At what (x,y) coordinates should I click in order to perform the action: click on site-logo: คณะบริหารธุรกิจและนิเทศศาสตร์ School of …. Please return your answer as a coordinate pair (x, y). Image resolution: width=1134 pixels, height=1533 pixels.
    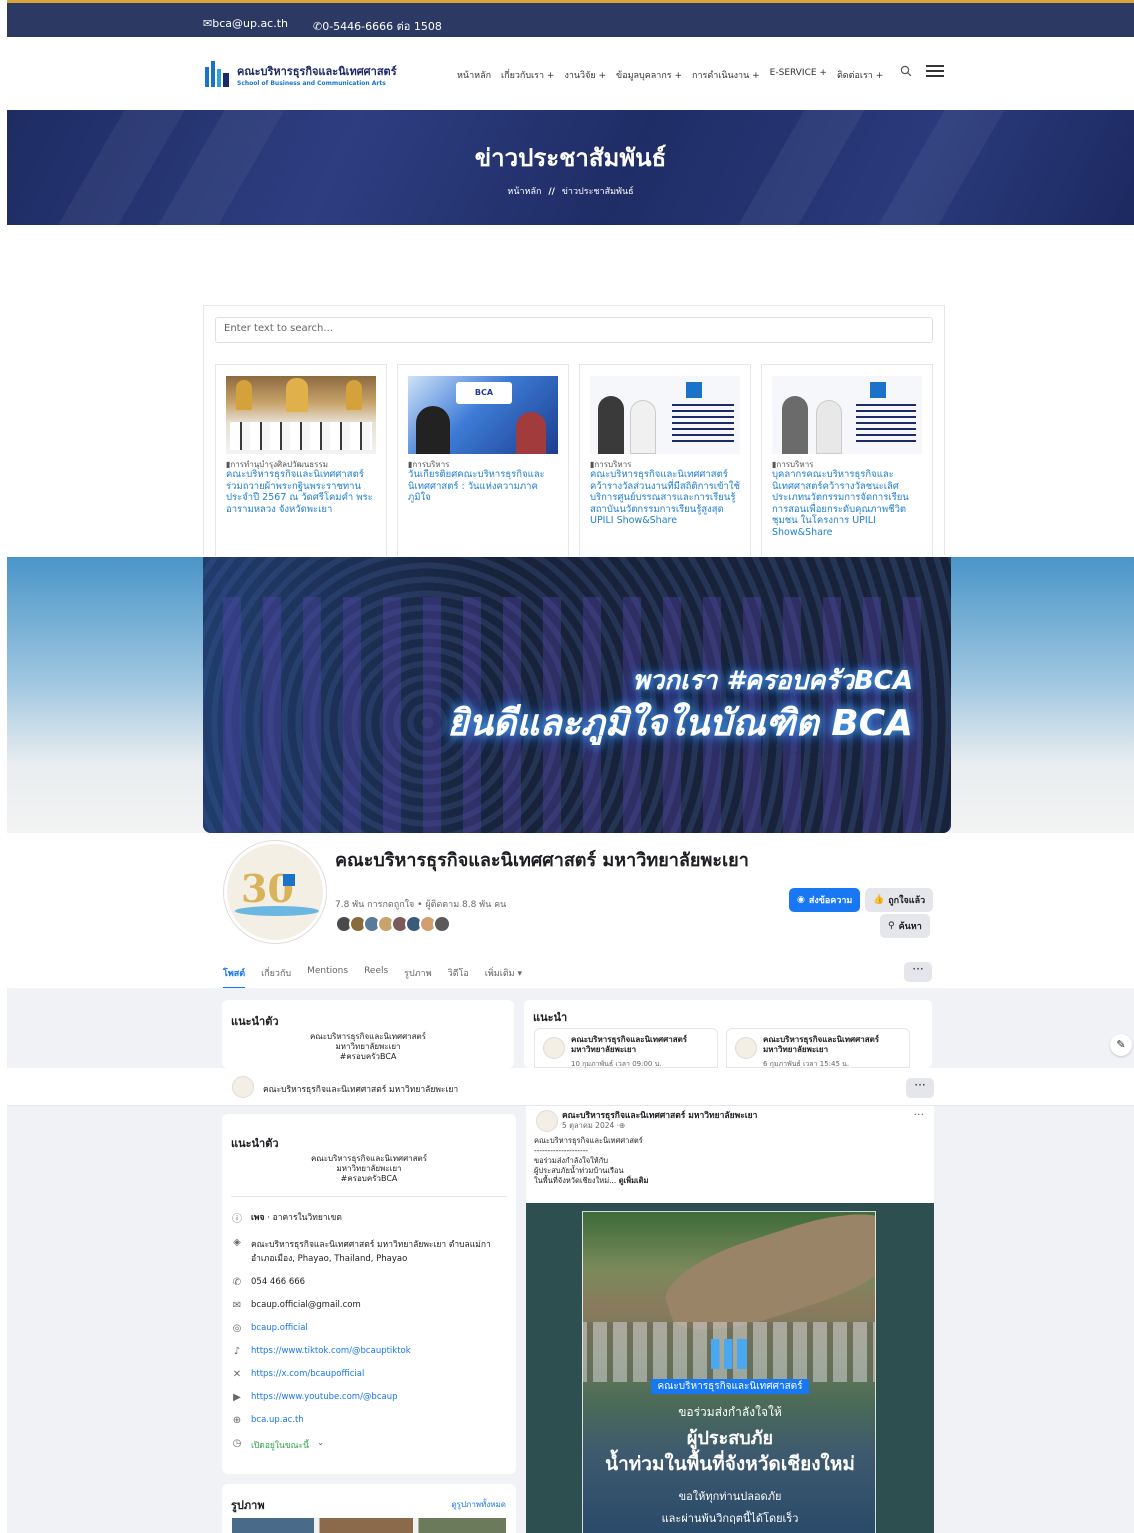
    Looking at the image, I should click on (301, 74).